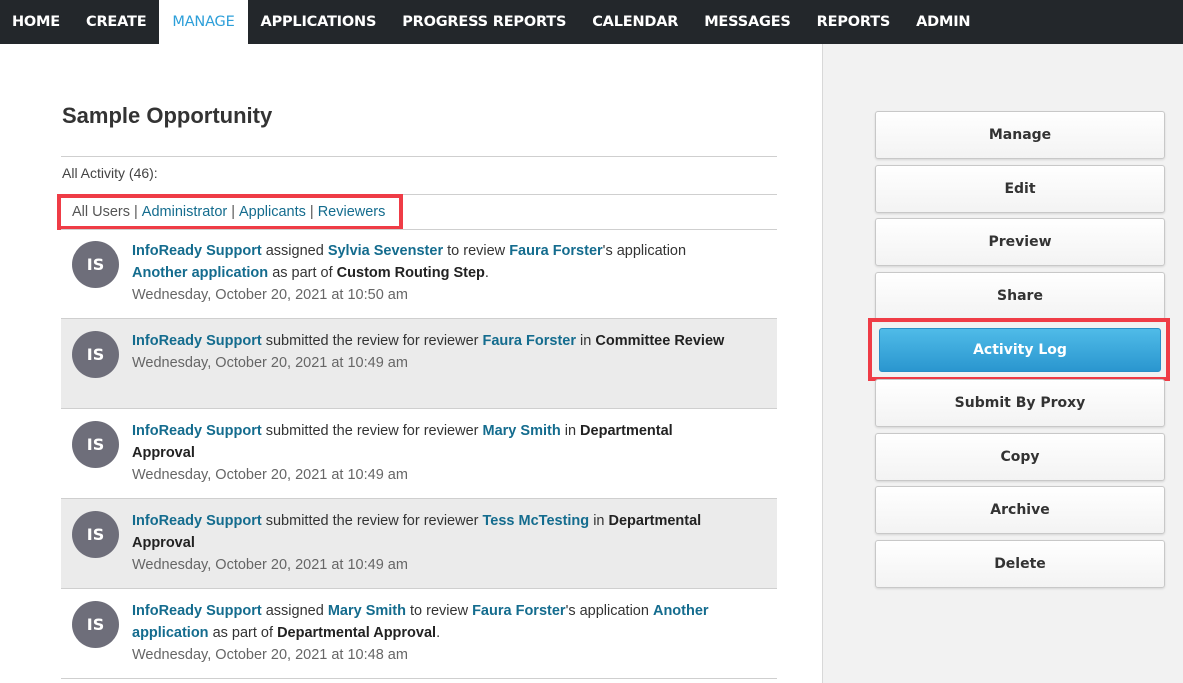 Image resolution: width=1183 pixels, height=683 pixels. I want to click on nav-reports: REPORTS, so click(853, 22).